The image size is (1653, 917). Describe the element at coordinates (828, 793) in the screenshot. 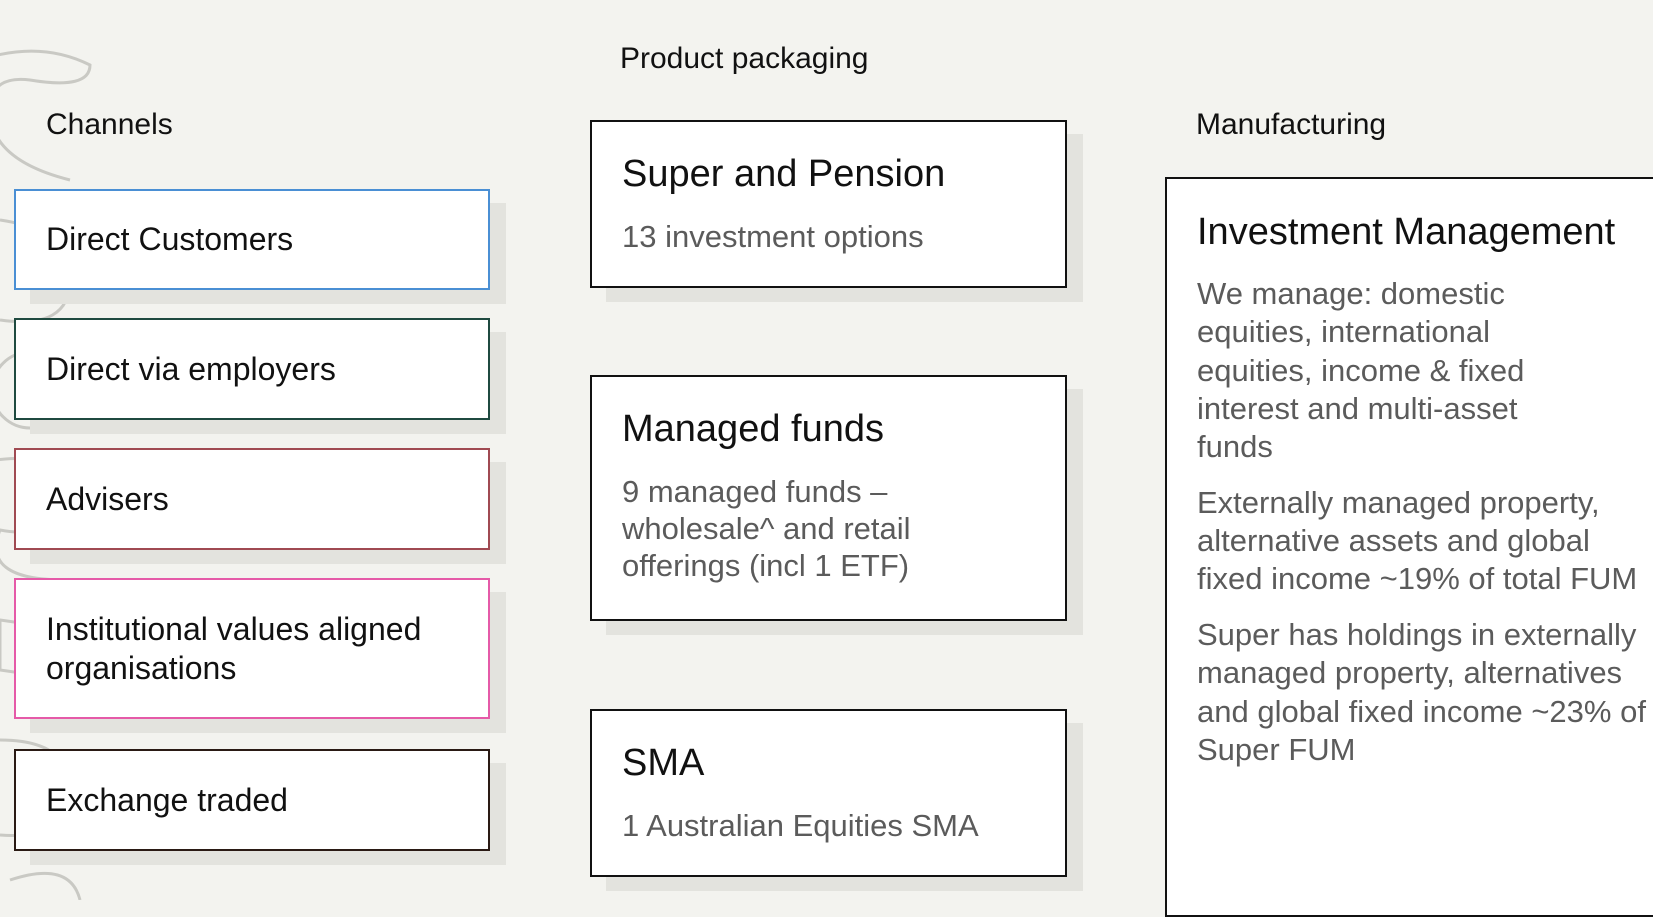

I see `product-sma: SMA 1 Australian Equities SMA` at that location.